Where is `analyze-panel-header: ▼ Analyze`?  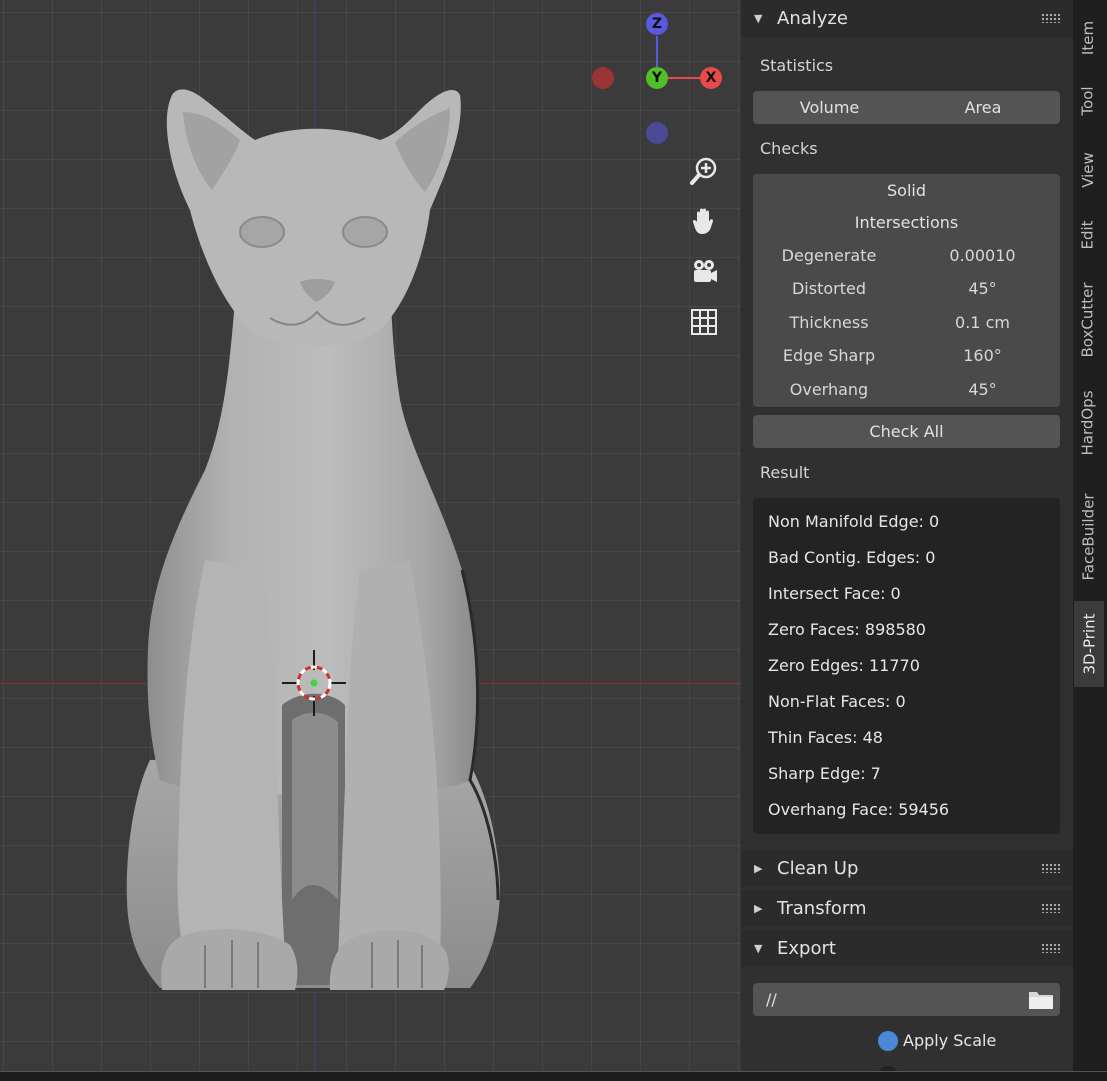
analyze-panel-header: ▼ Analyze is located at coordinates (907, 18).